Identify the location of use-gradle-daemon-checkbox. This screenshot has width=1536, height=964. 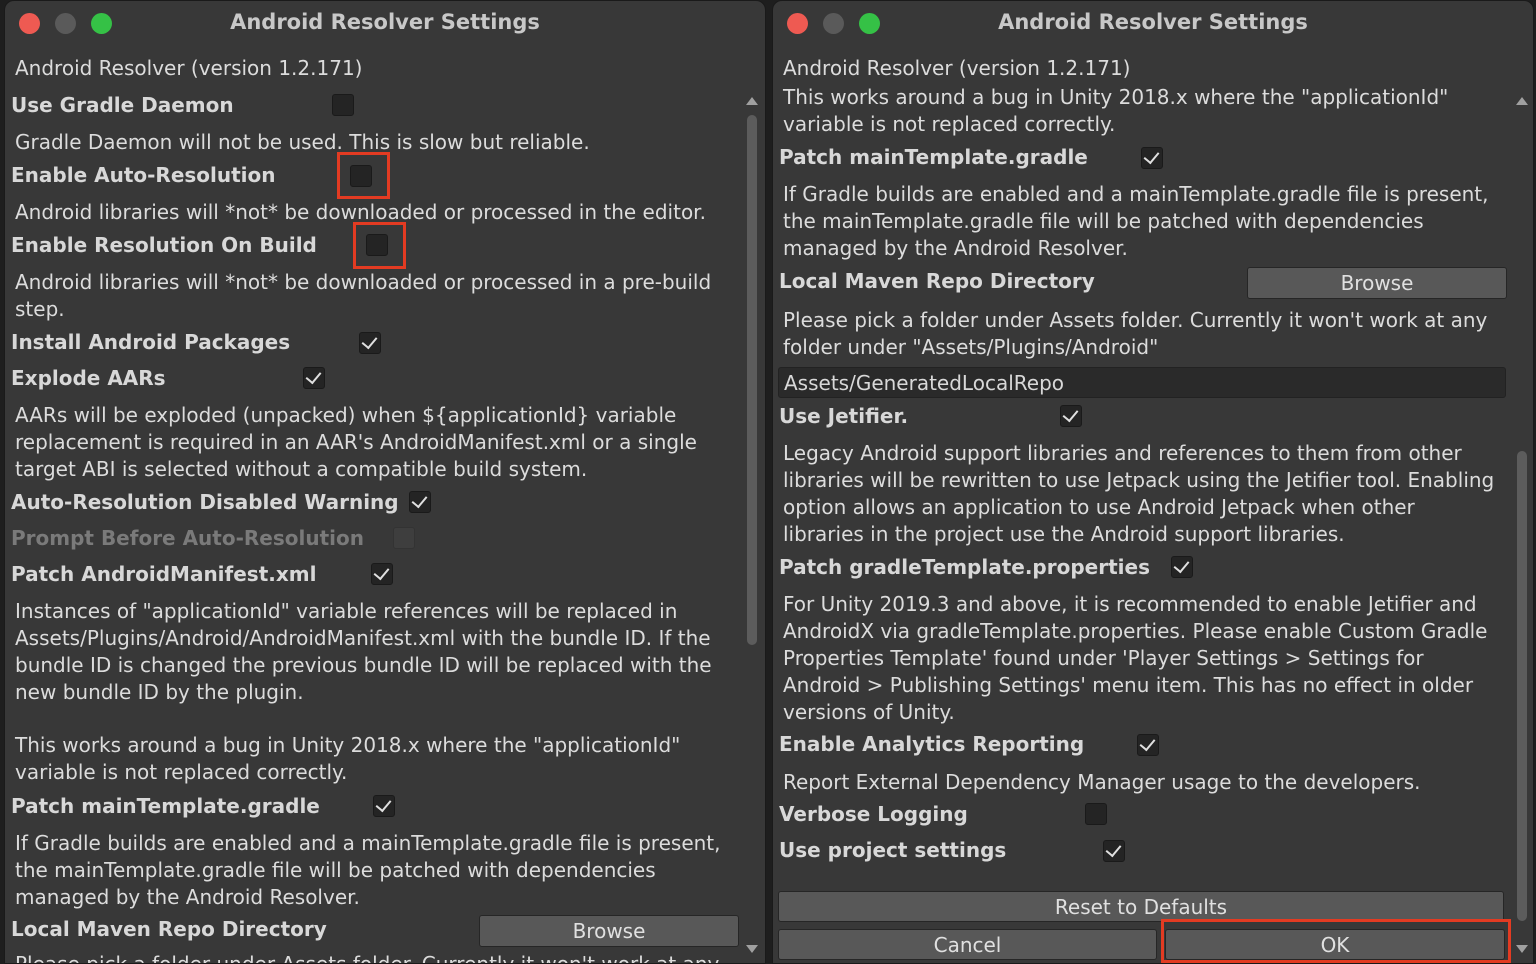
(343, 105).